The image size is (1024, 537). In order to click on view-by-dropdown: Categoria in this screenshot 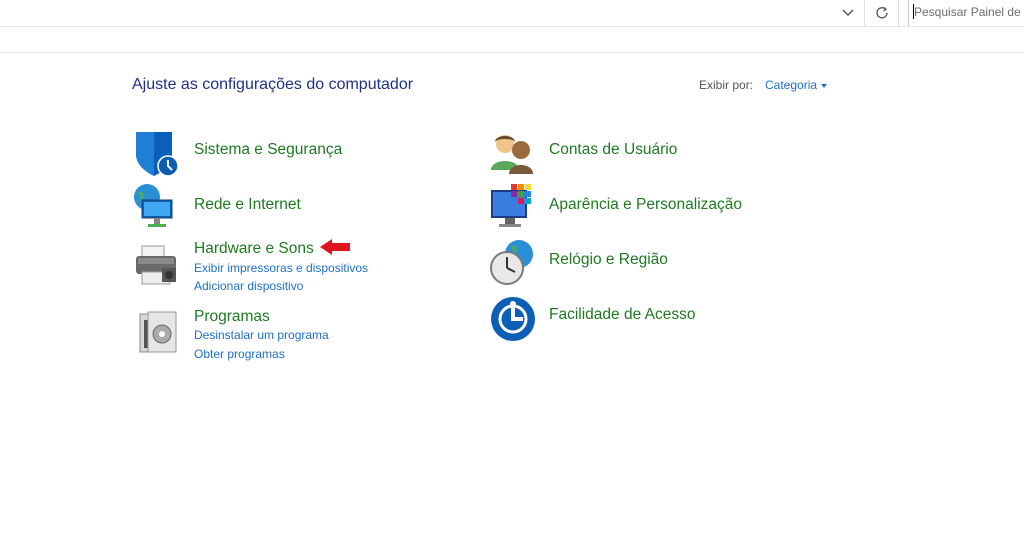, I will do `click(796, 85)`.